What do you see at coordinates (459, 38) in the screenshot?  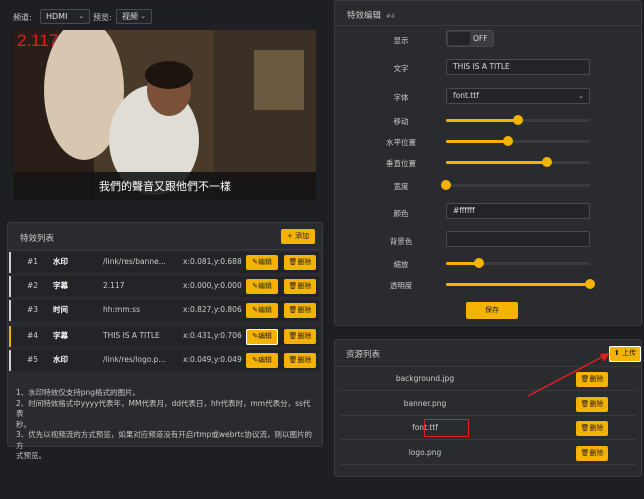 I see `toggle-knob` at bounding box center [459, 38].